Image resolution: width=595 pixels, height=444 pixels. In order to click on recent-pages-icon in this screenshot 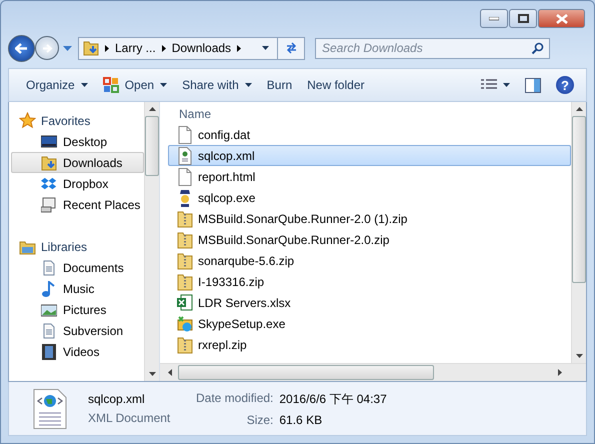, I will do `click(67, 48)`.